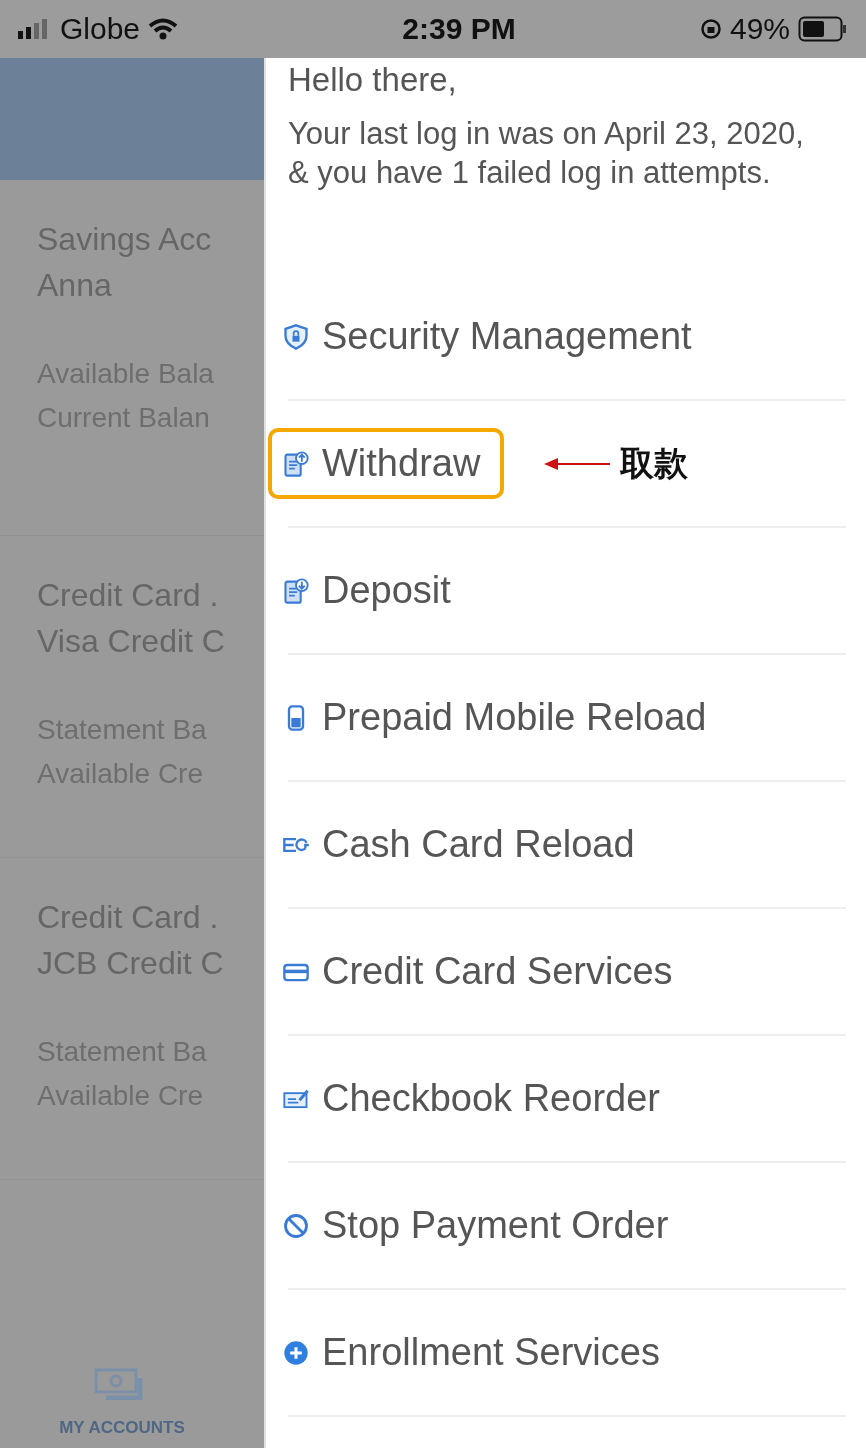  What do you see at coordinates (482, 971) in the screenshot?
I see `menu-item: Credit Card Services` at bounding box center [482, 971].